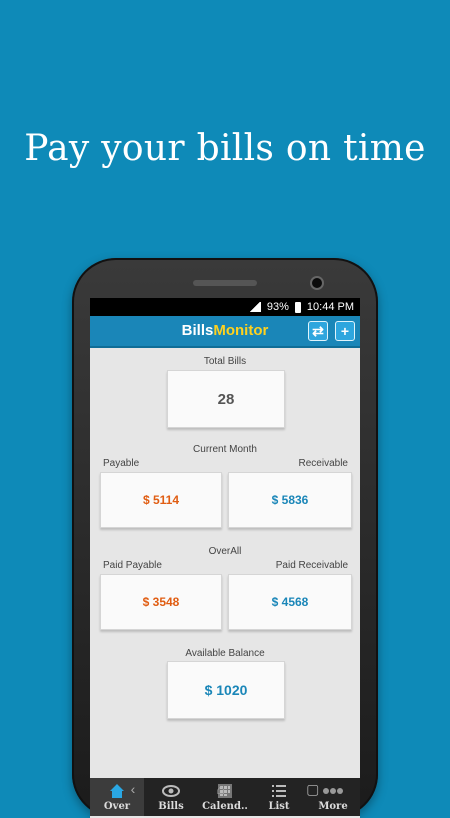  What do you see at coordinates (225, 653) in the screenshot?
I see `available-balance-label: Available Balance` at bounding box center [225, 653].